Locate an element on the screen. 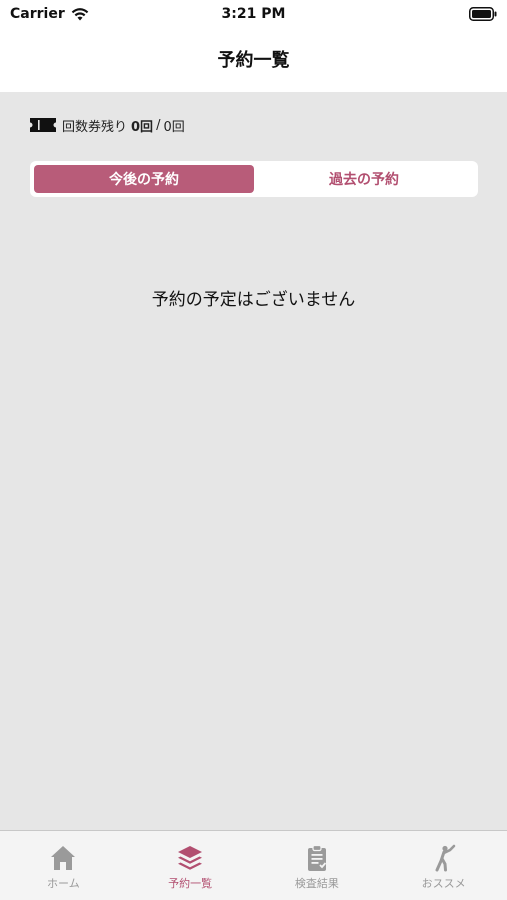  empty-state-message: 予約の予定はございません is located at coordinates (253, 300).